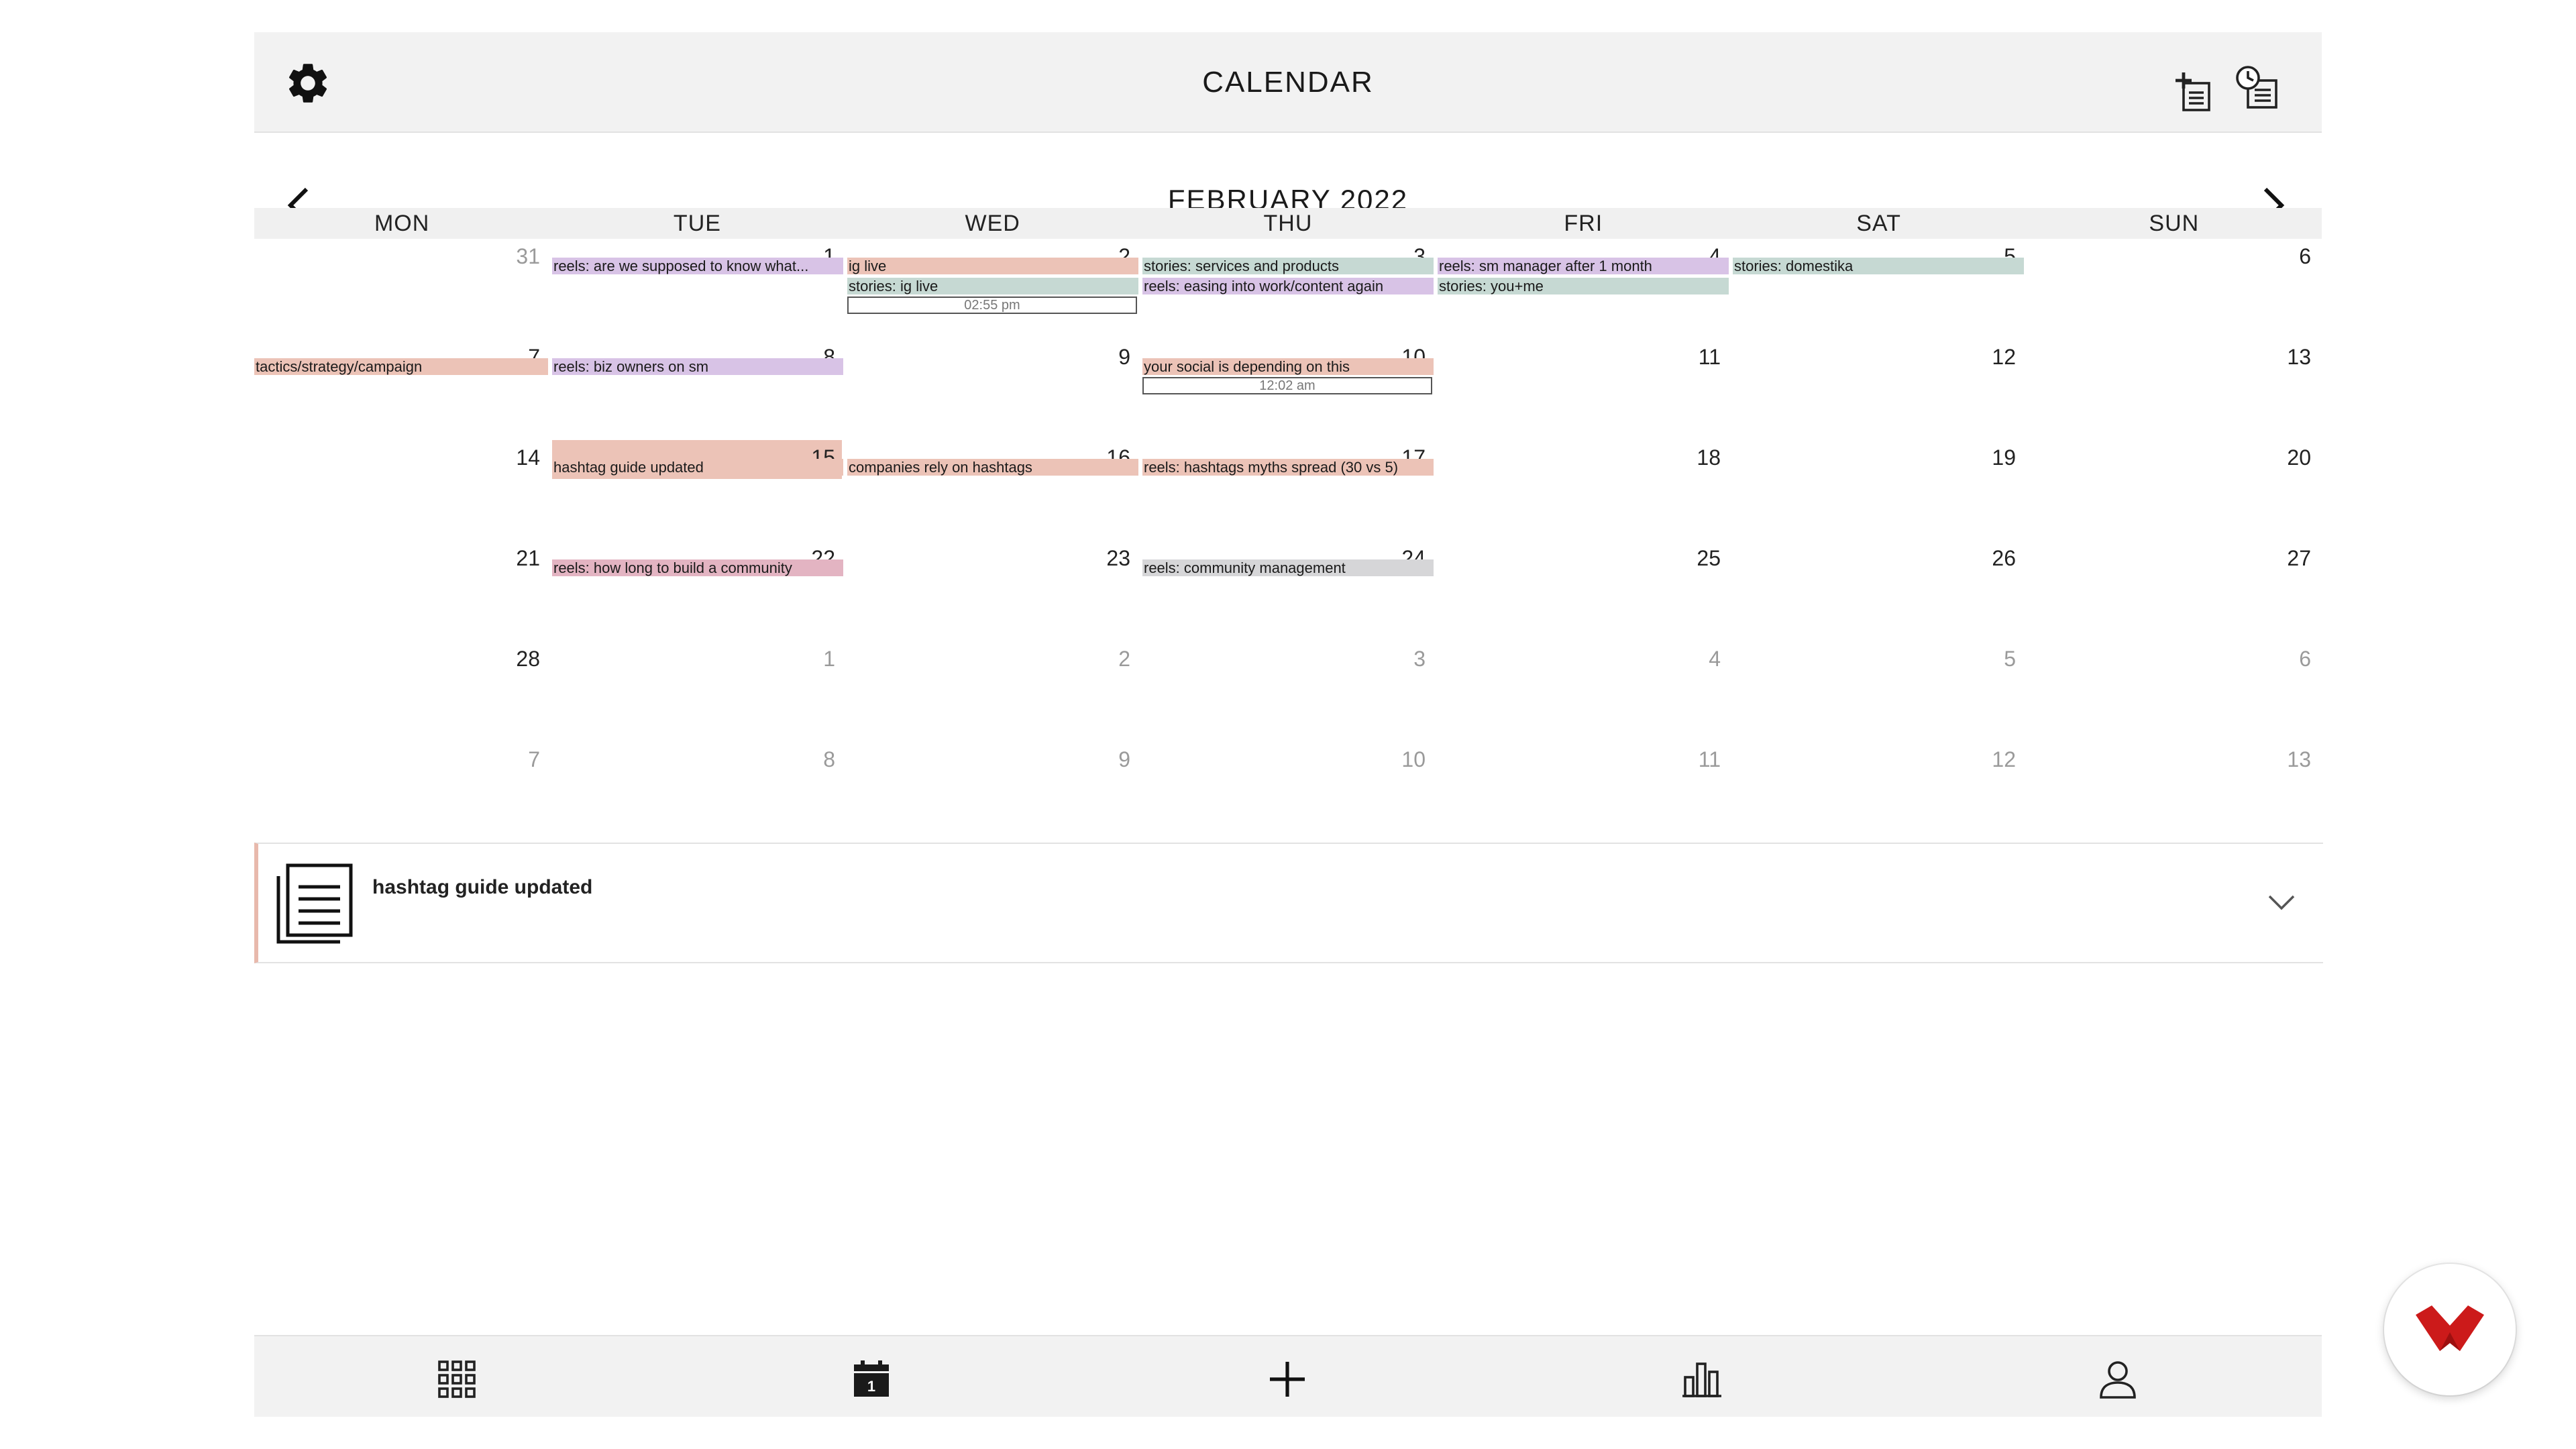 The height and width of the screenshot is (1449, 2576). I want to click on day-cell: 25, so click(1582, 591).